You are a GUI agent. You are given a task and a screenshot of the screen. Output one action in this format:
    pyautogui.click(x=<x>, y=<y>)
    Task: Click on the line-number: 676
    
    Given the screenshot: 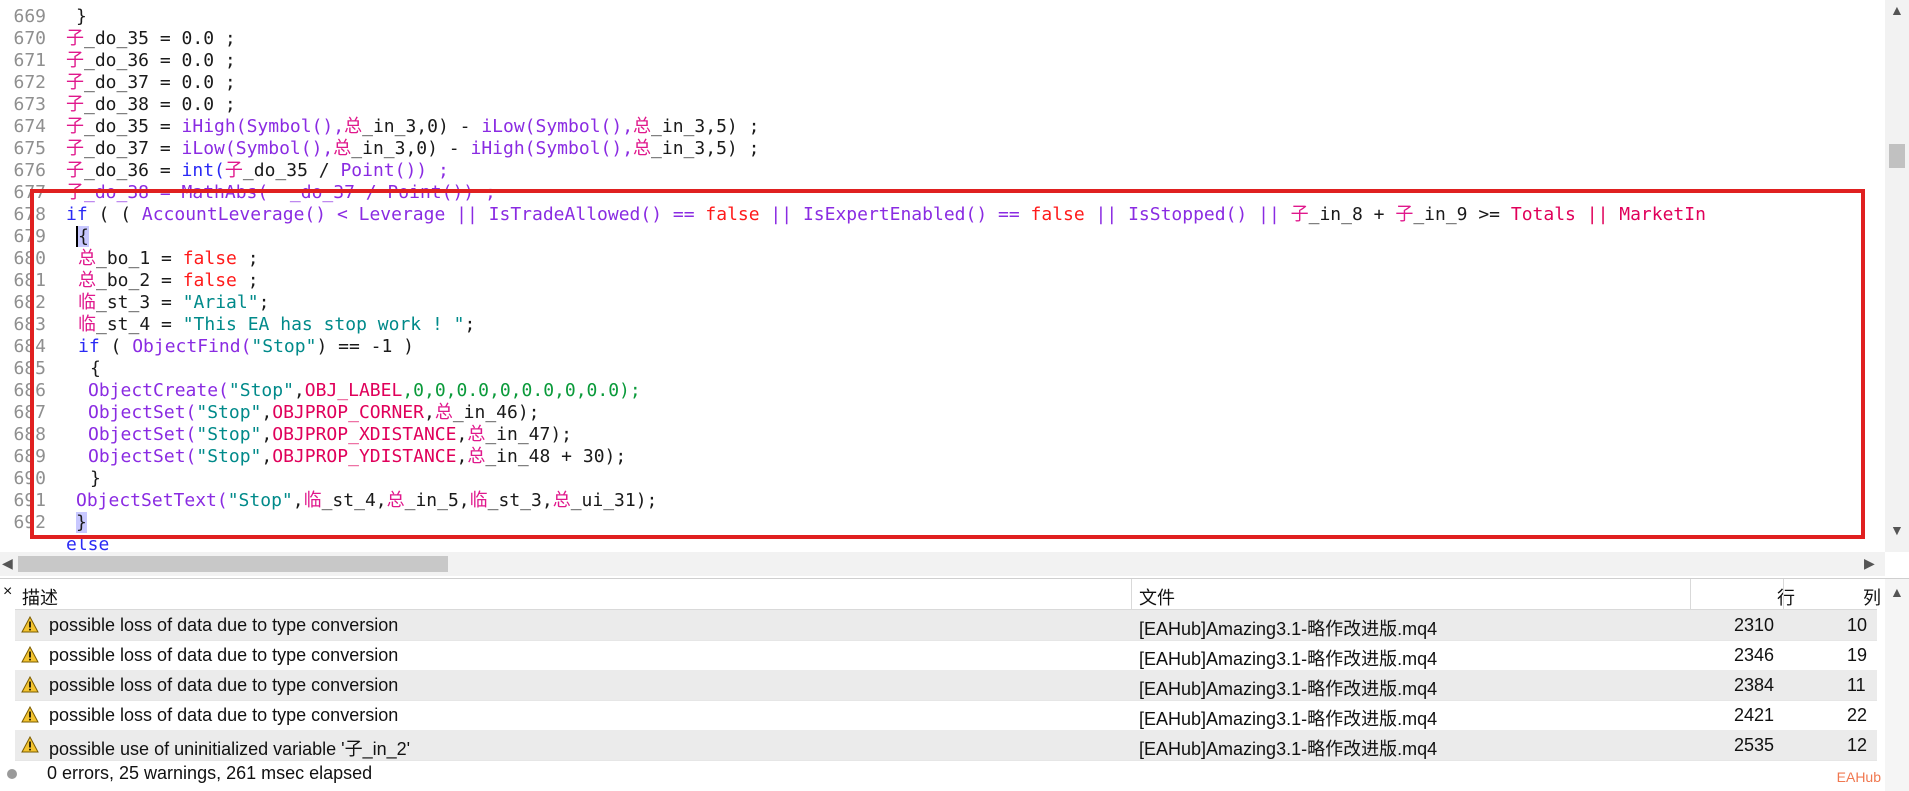 What is the action you would take?
    pyautogui.click(x=29, y=170)
    